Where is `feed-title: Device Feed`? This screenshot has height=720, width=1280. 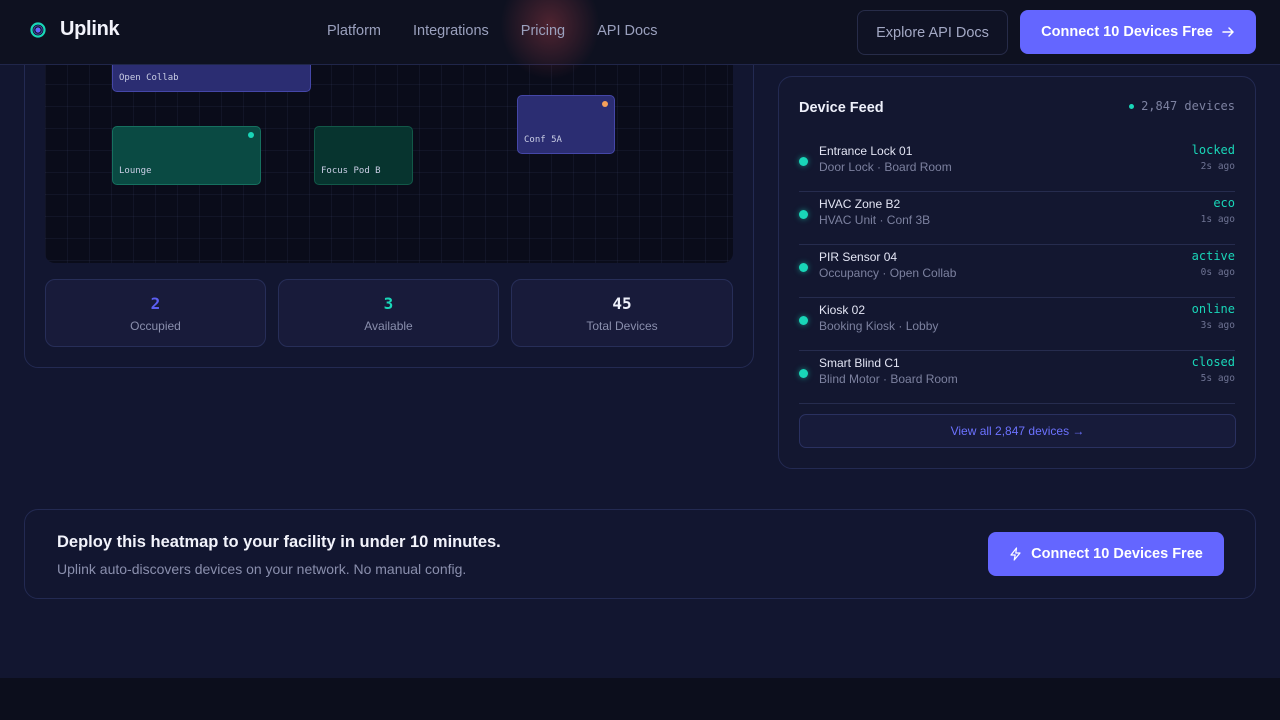
feed-title: Device Feed is located at coordinates (841, 108).